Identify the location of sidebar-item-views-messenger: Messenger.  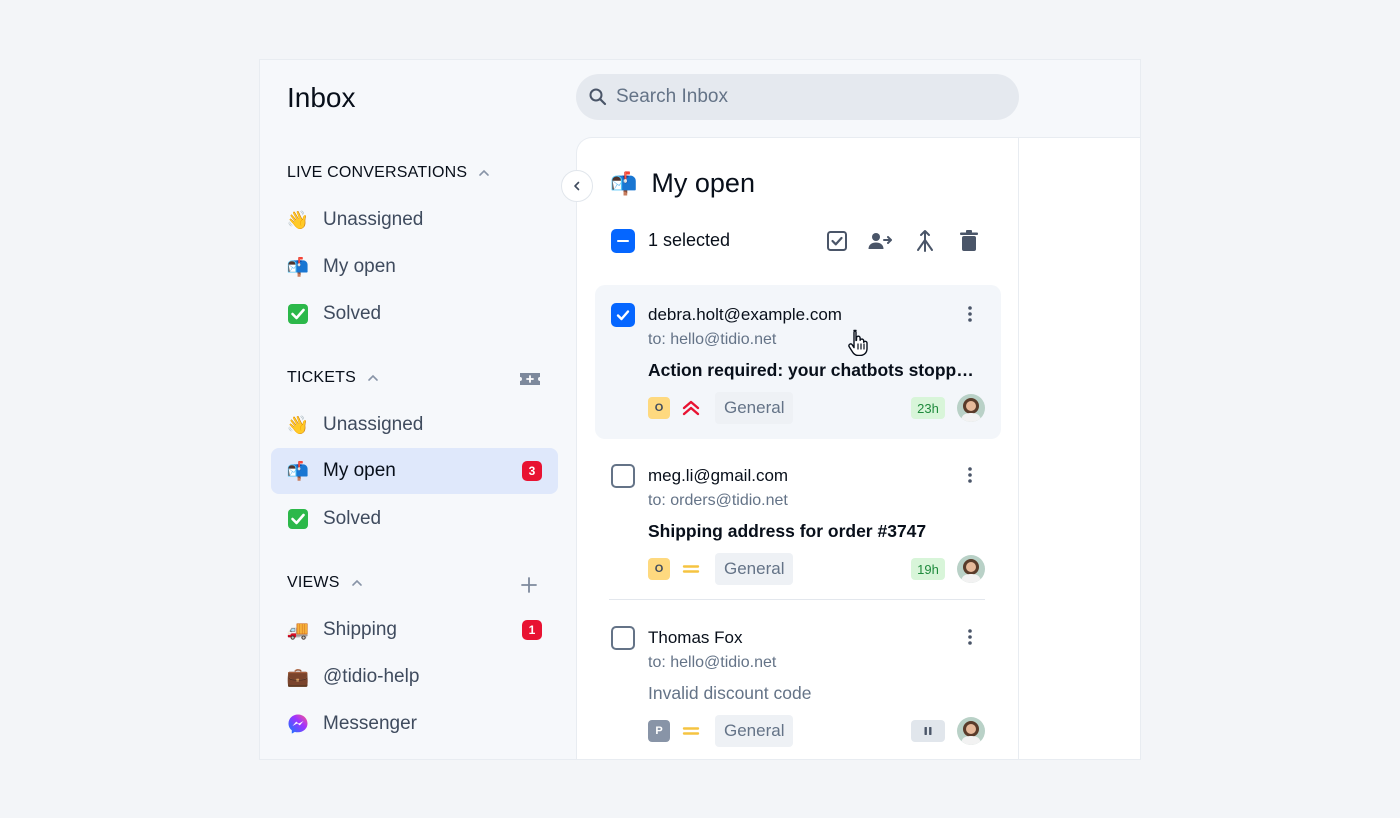
(414, 724).